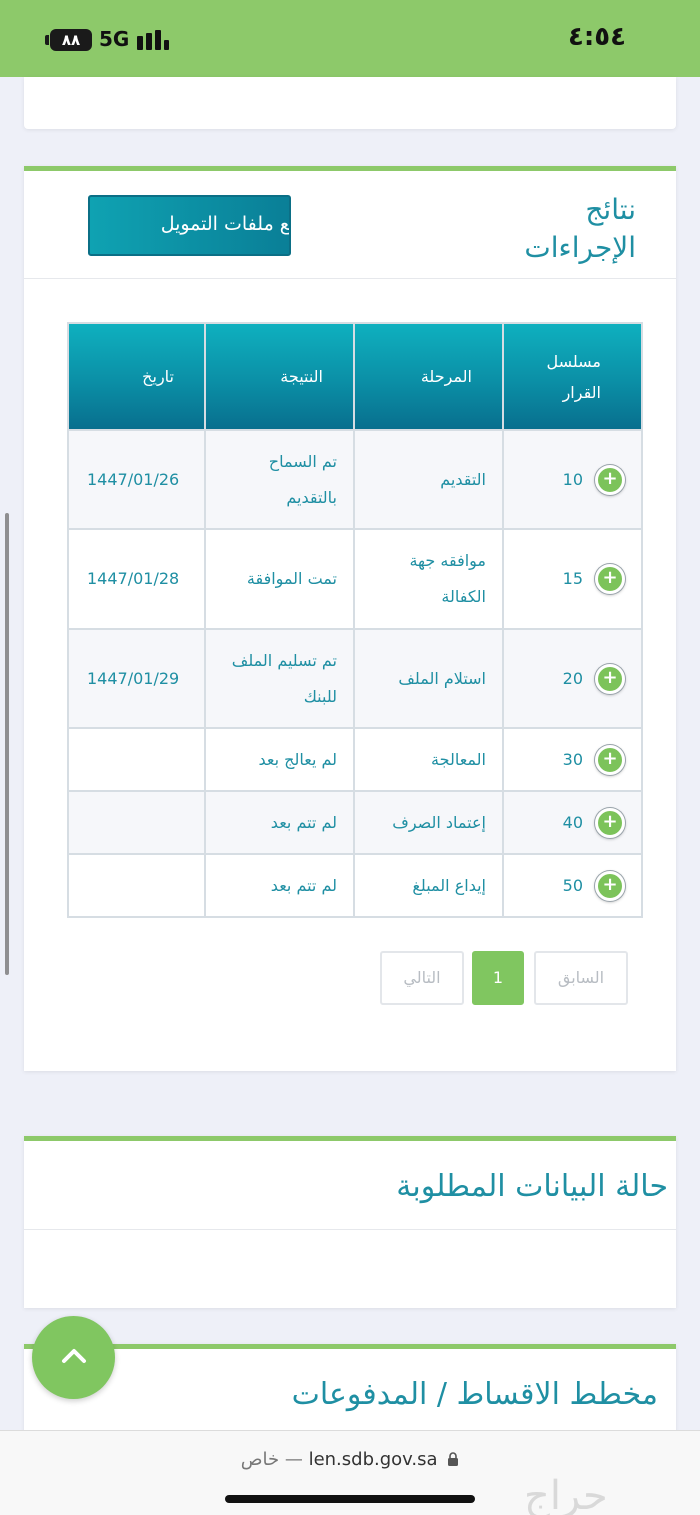 This screenshot has width=700, height=1515. I want to click on serial-cell: +30, so click(572, 759).